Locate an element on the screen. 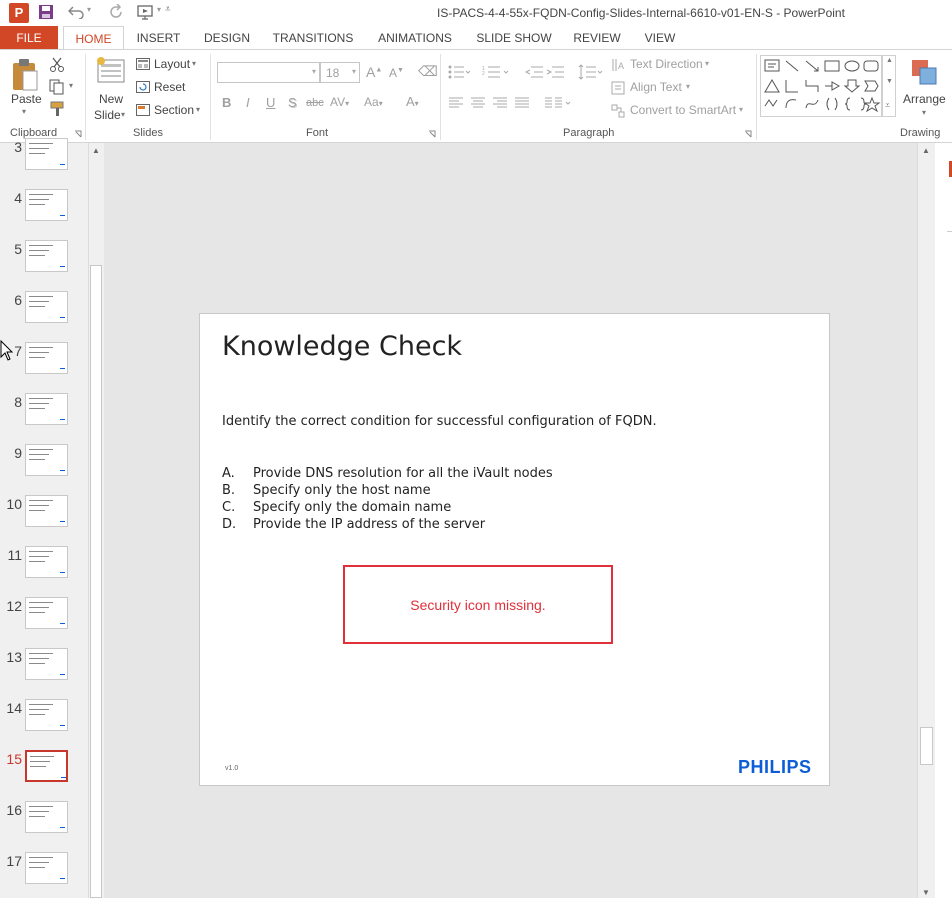 The image size is (952, 898). new-slide-button: New is located at coordinates (111, 99).